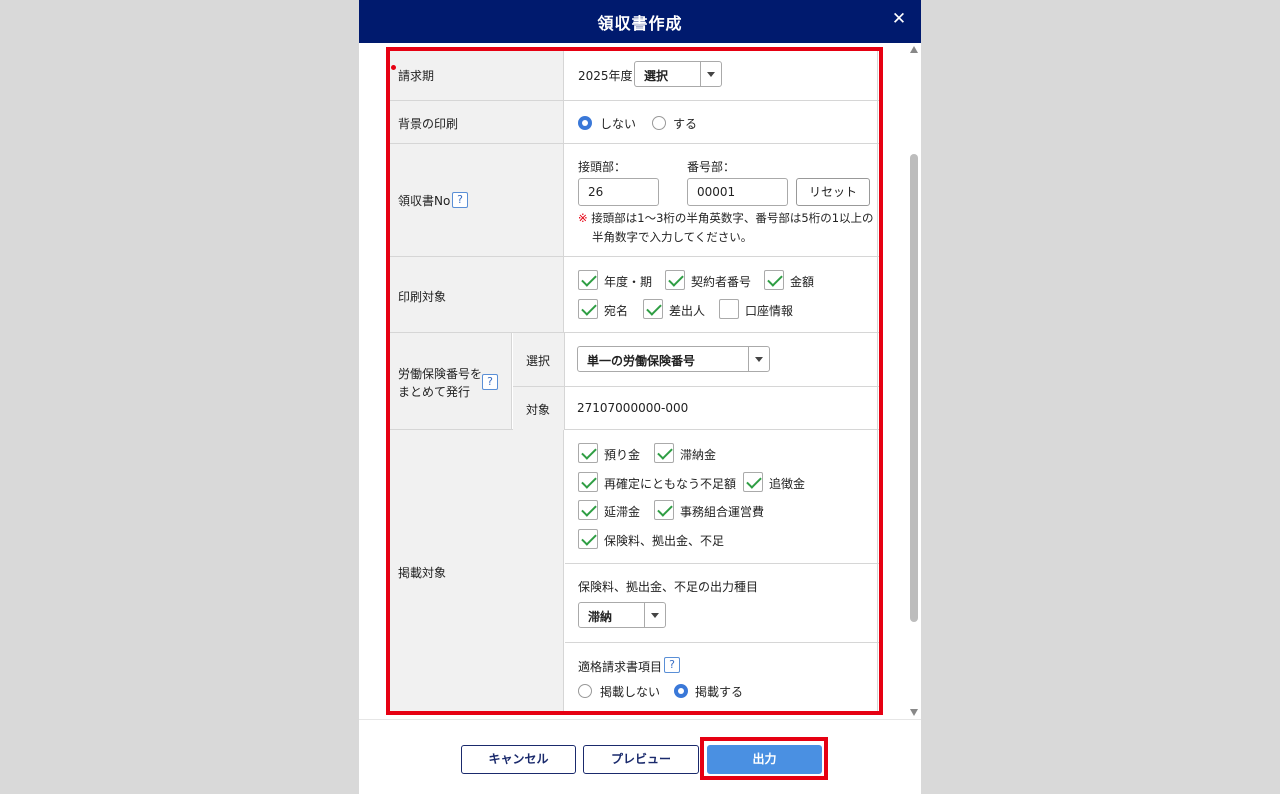 Image resolution: width=1280 pixels, height=794 pixels. Describe the element at coordinates (538, 361) in the screenshot. I see `insurance-select-label: 選択` at that location.